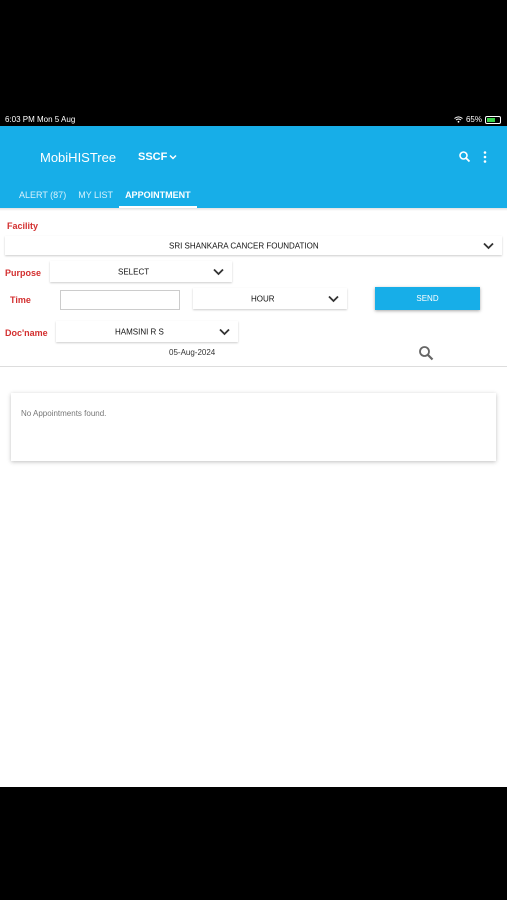  I want to click on time-input, so click(120, 300).